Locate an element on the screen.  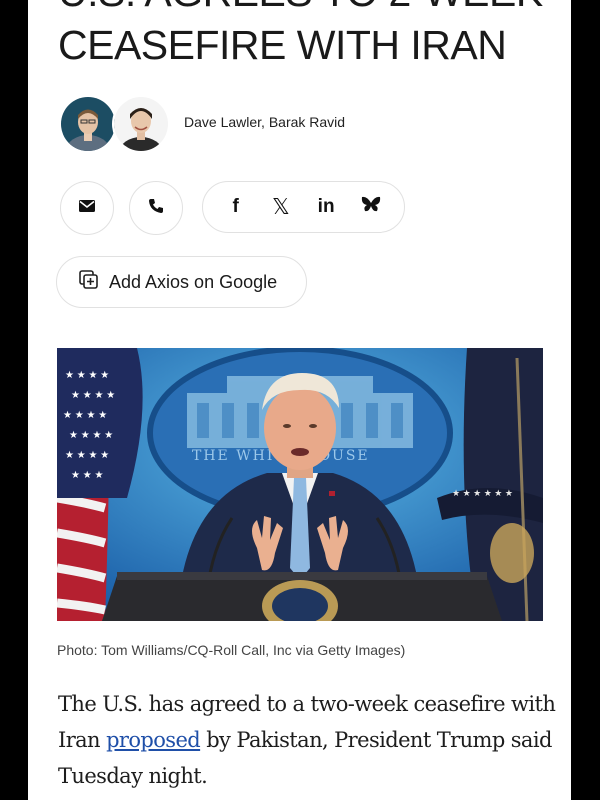
author-avatar-barak-ravid is located at coordinates (141, 124).